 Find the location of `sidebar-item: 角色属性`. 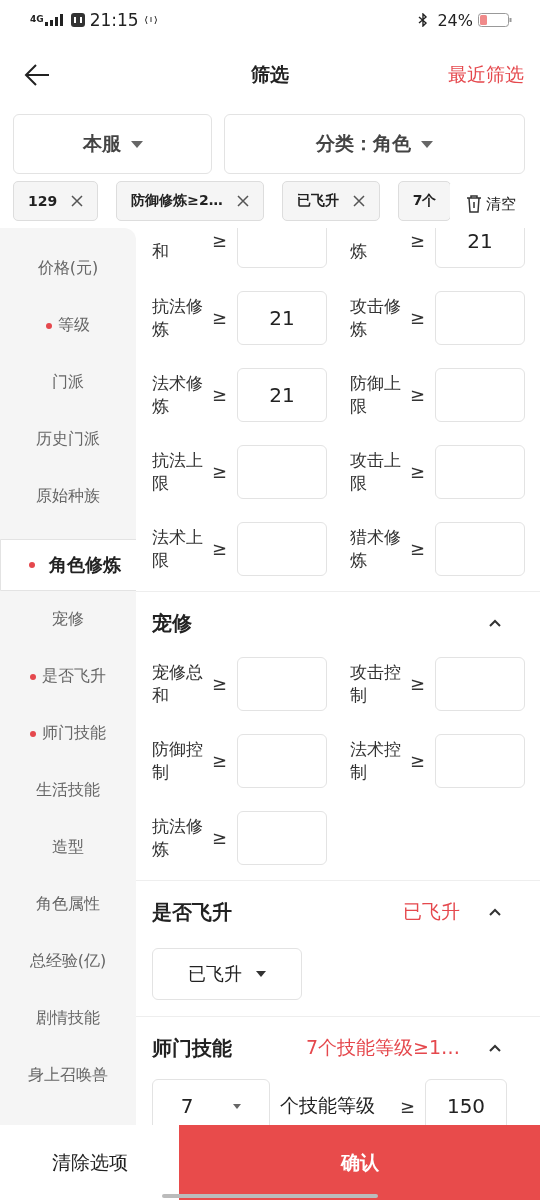

sidebar-item: 角色属性 is located at coordinates (68, 904).